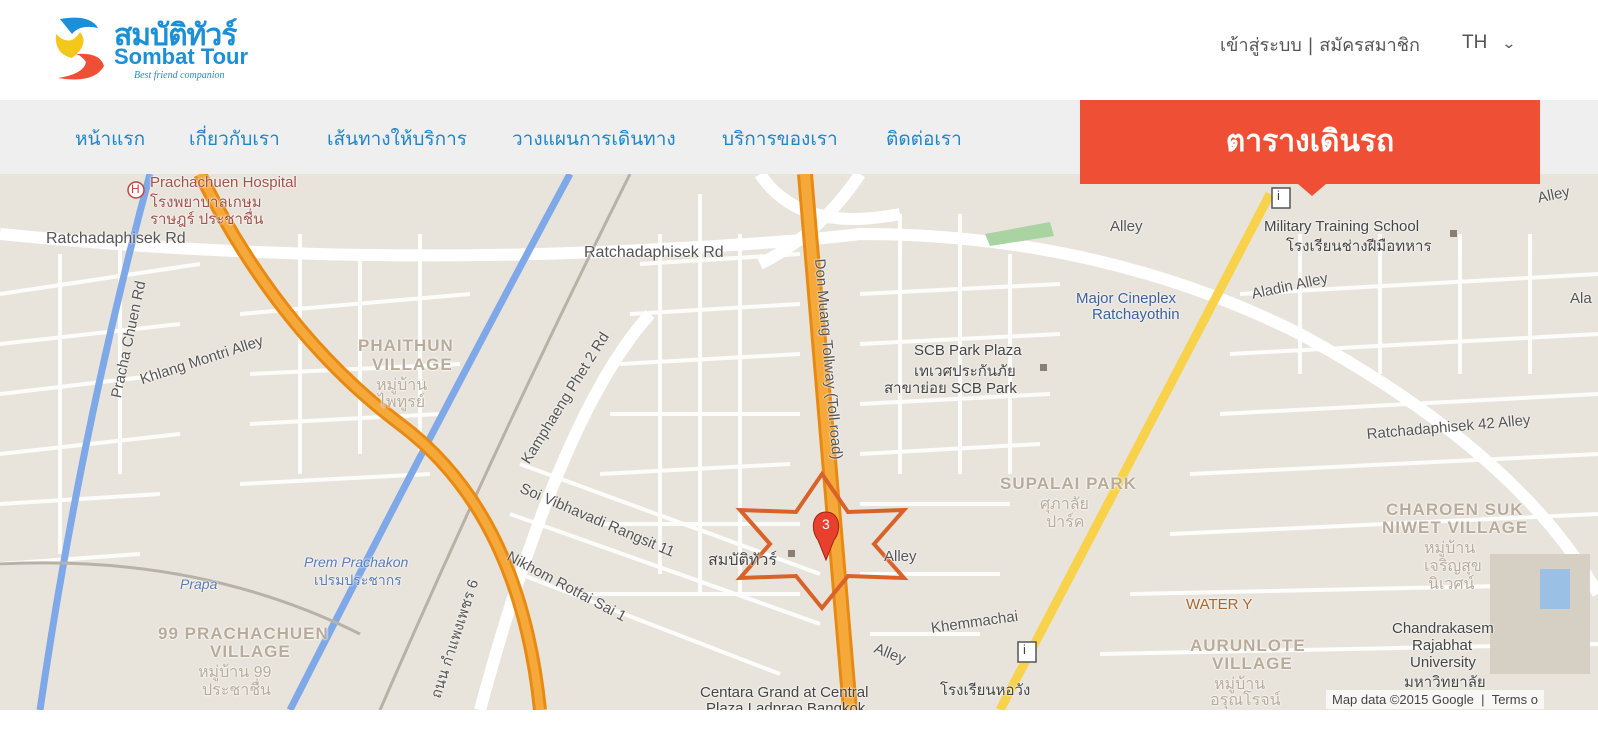 Image resolution: width=1598 pixels, height=736 pixels. What do you see at coordinates (968, 350) in the screenshot?
I see `map-label: SCB Park Plaza` at bounding box center [968, 350].